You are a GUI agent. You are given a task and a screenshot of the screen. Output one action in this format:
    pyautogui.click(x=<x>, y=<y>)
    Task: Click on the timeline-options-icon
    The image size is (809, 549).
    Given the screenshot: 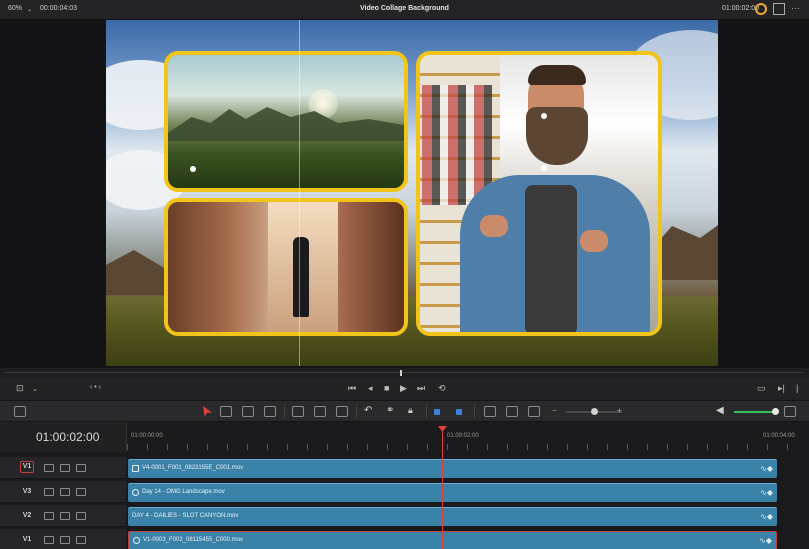 What is the action you would take?
    pyautogui.click(x=20, y=411)
    